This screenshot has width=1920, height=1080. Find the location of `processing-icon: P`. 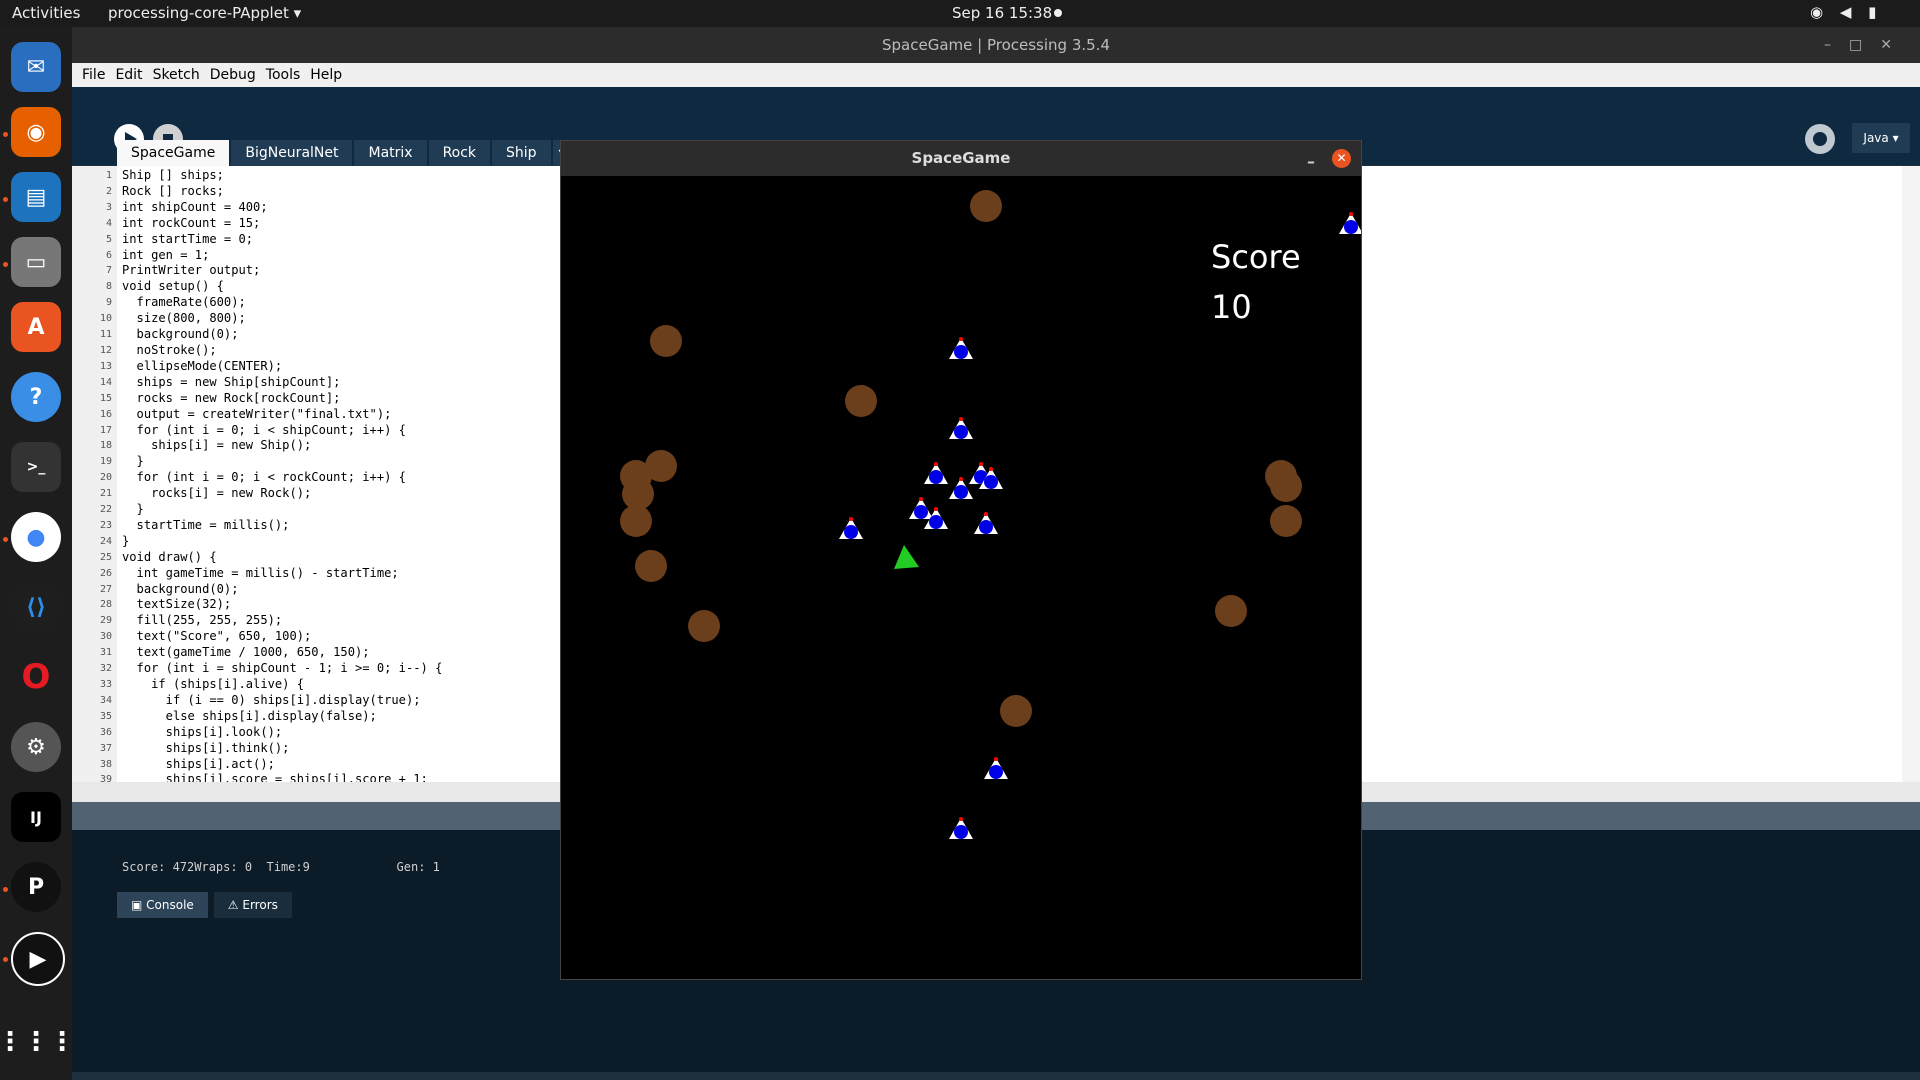

processing-icon: P is located at coordinates (36, 887).